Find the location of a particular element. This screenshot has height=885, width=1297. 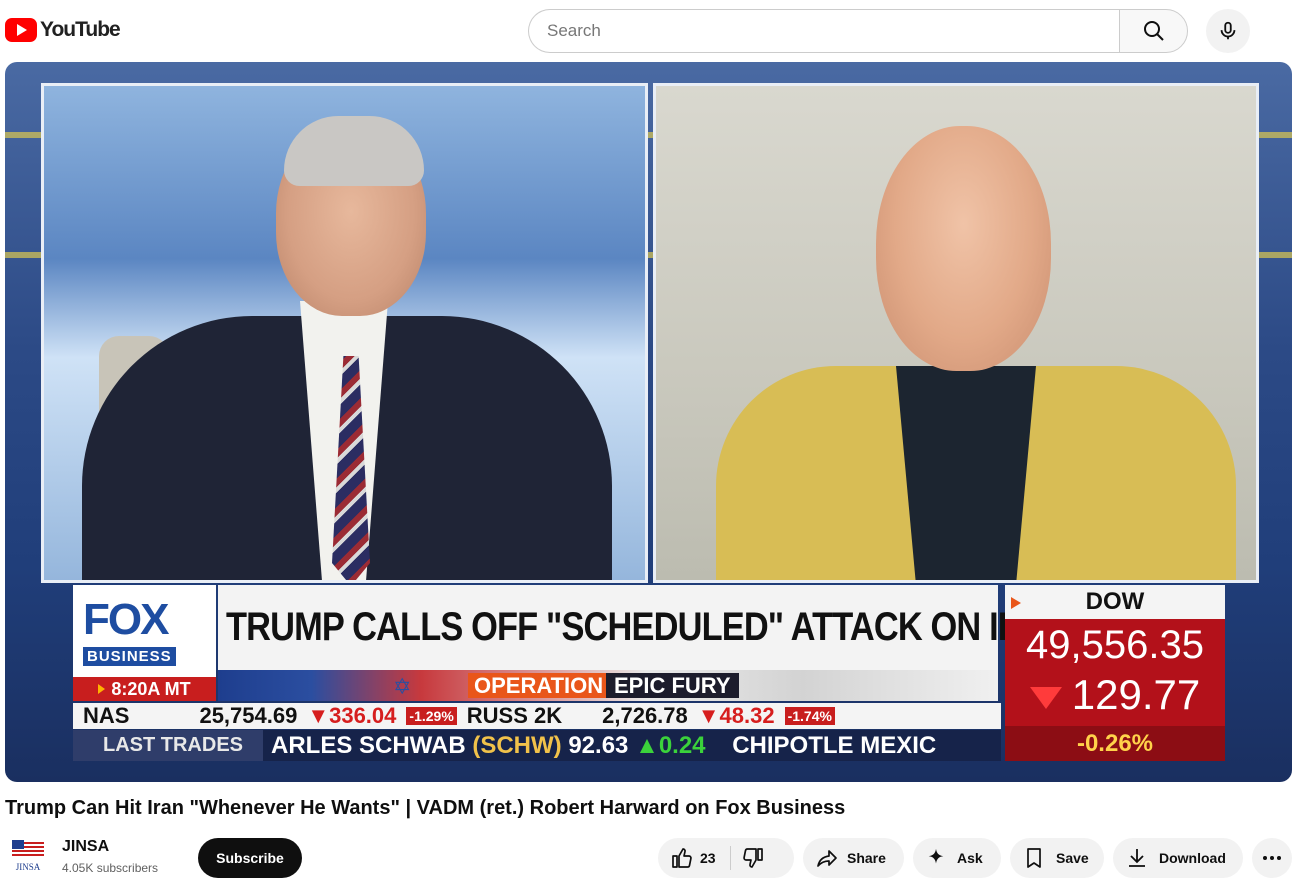

dislike-button is located at coordinates (753, 858).